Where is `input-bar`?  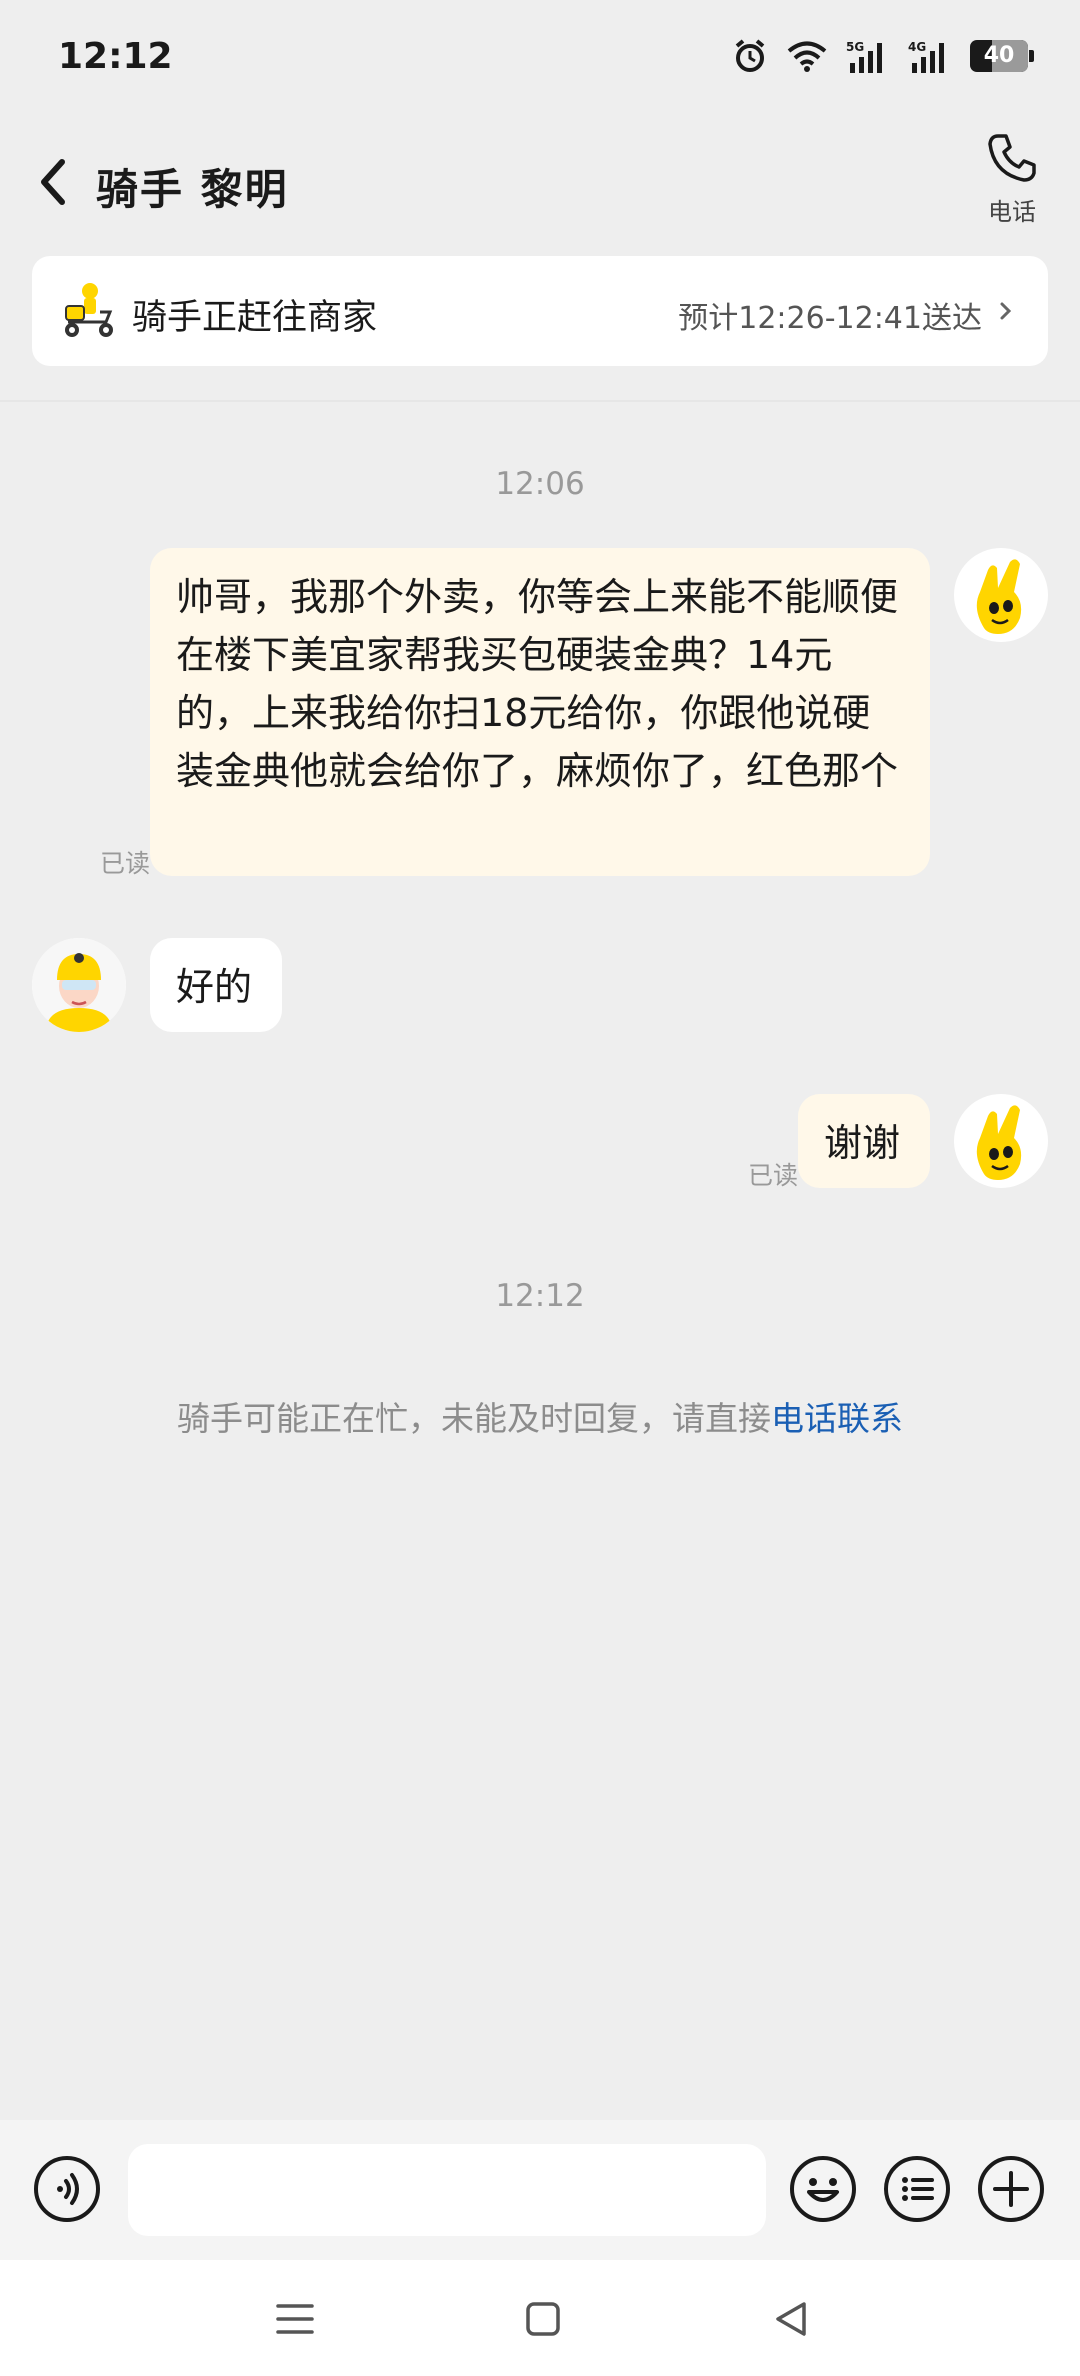
input-bar is located at coordinates (540, 2190).